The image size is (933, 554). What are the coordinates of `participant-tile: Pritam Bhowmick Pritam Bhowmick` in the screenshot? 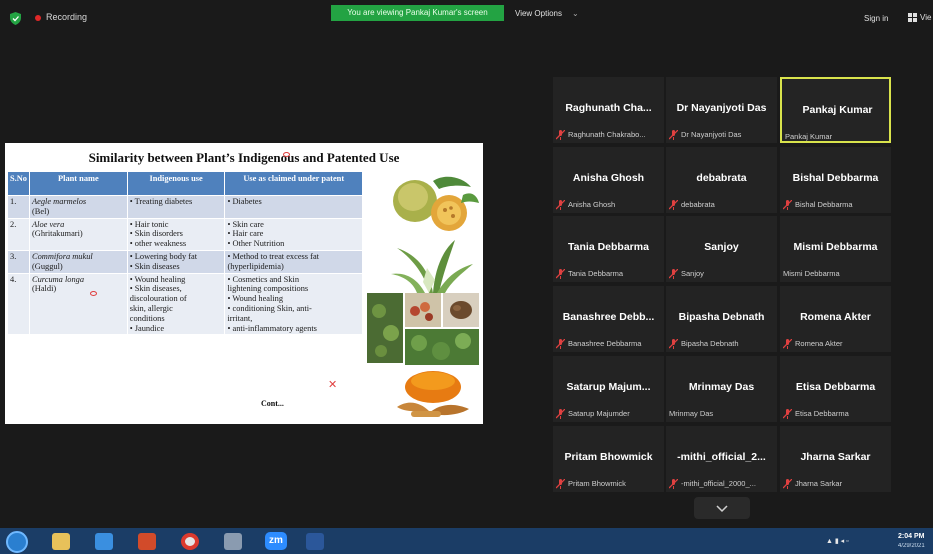 It's located at (608, 459).